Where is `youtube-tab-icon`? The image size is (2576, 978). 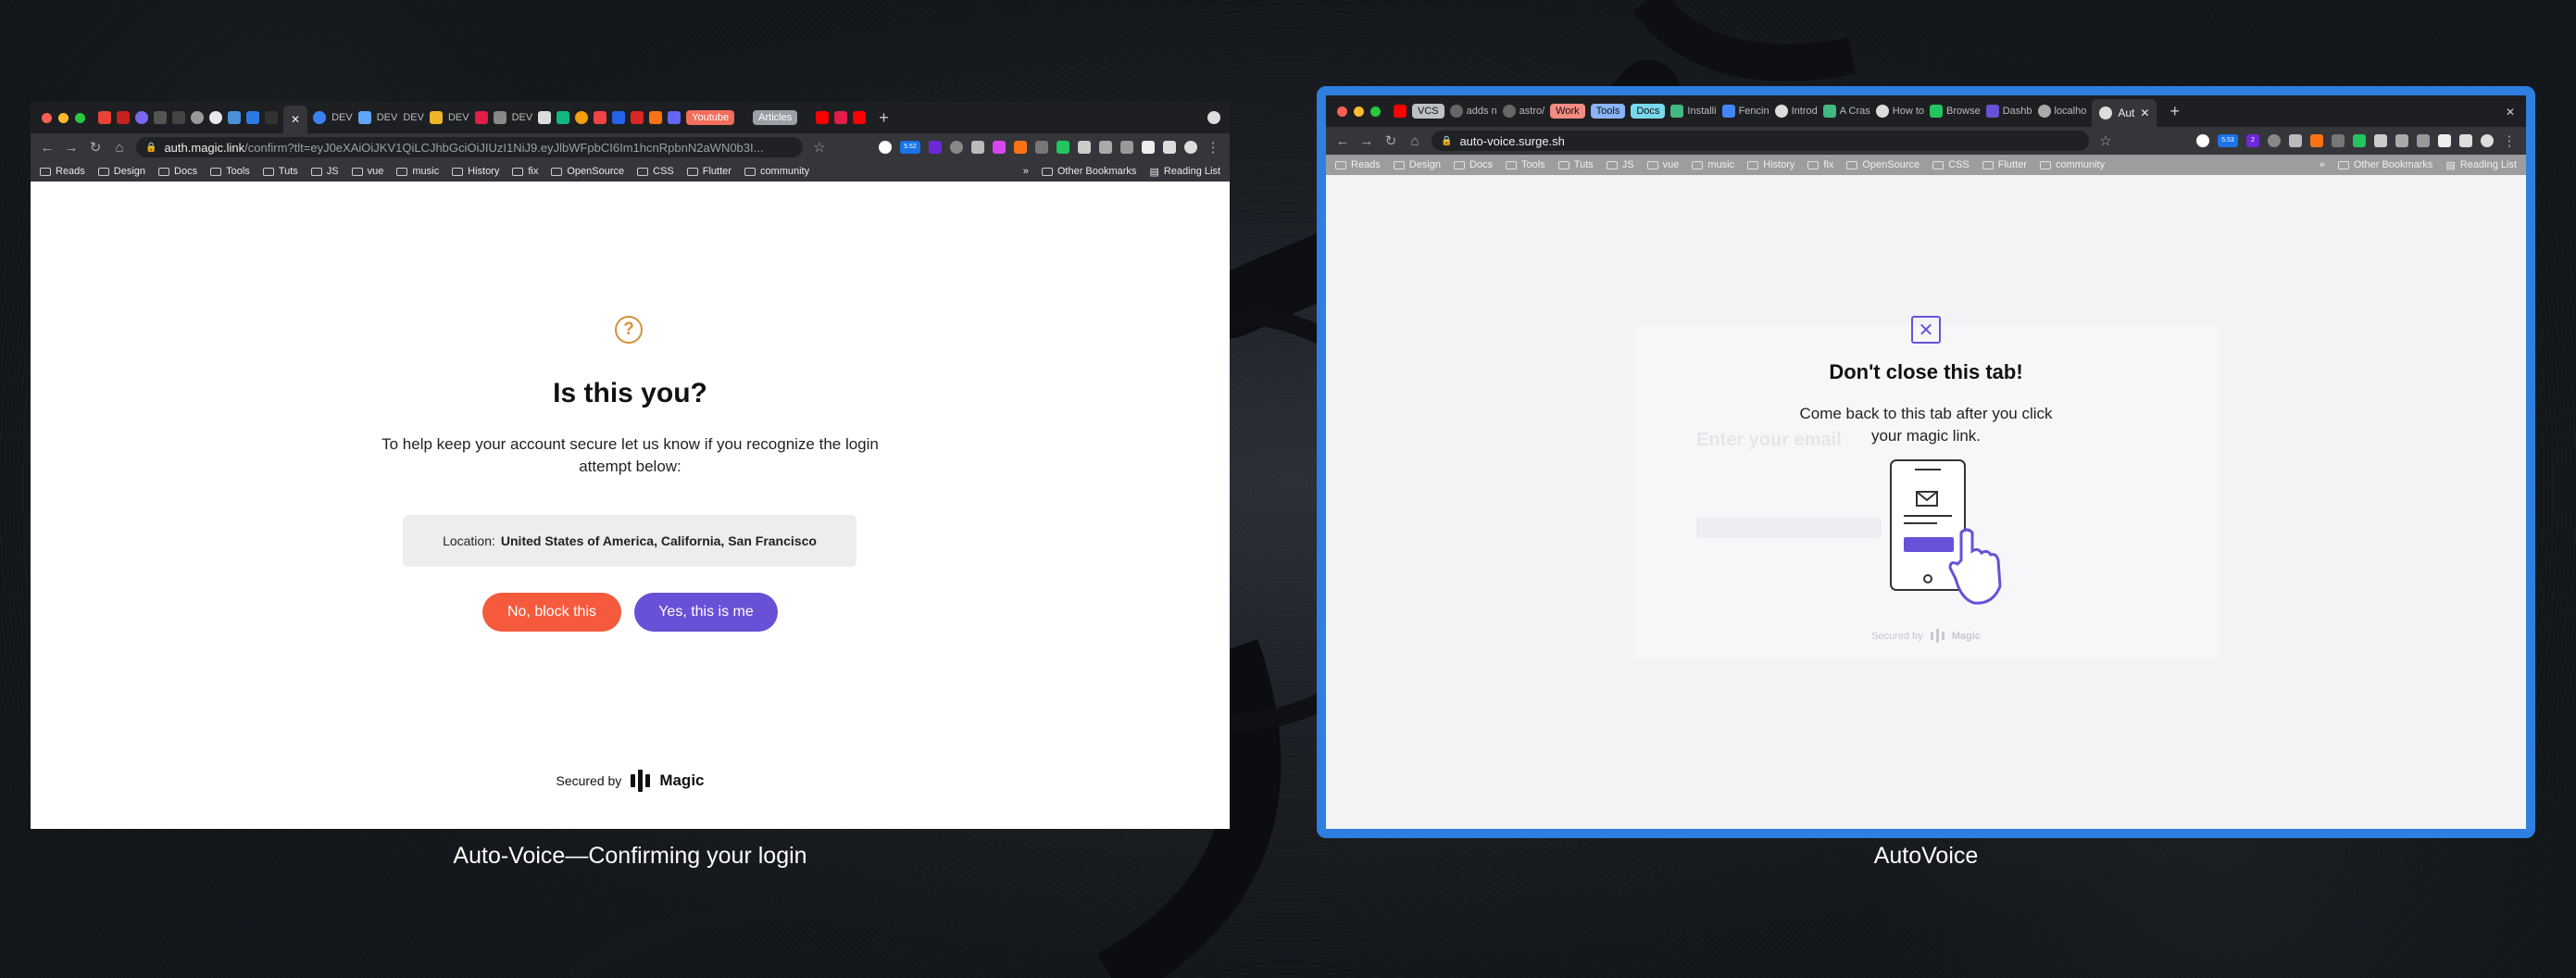
youtube-tab-icon is located at coordinates (860, 117).